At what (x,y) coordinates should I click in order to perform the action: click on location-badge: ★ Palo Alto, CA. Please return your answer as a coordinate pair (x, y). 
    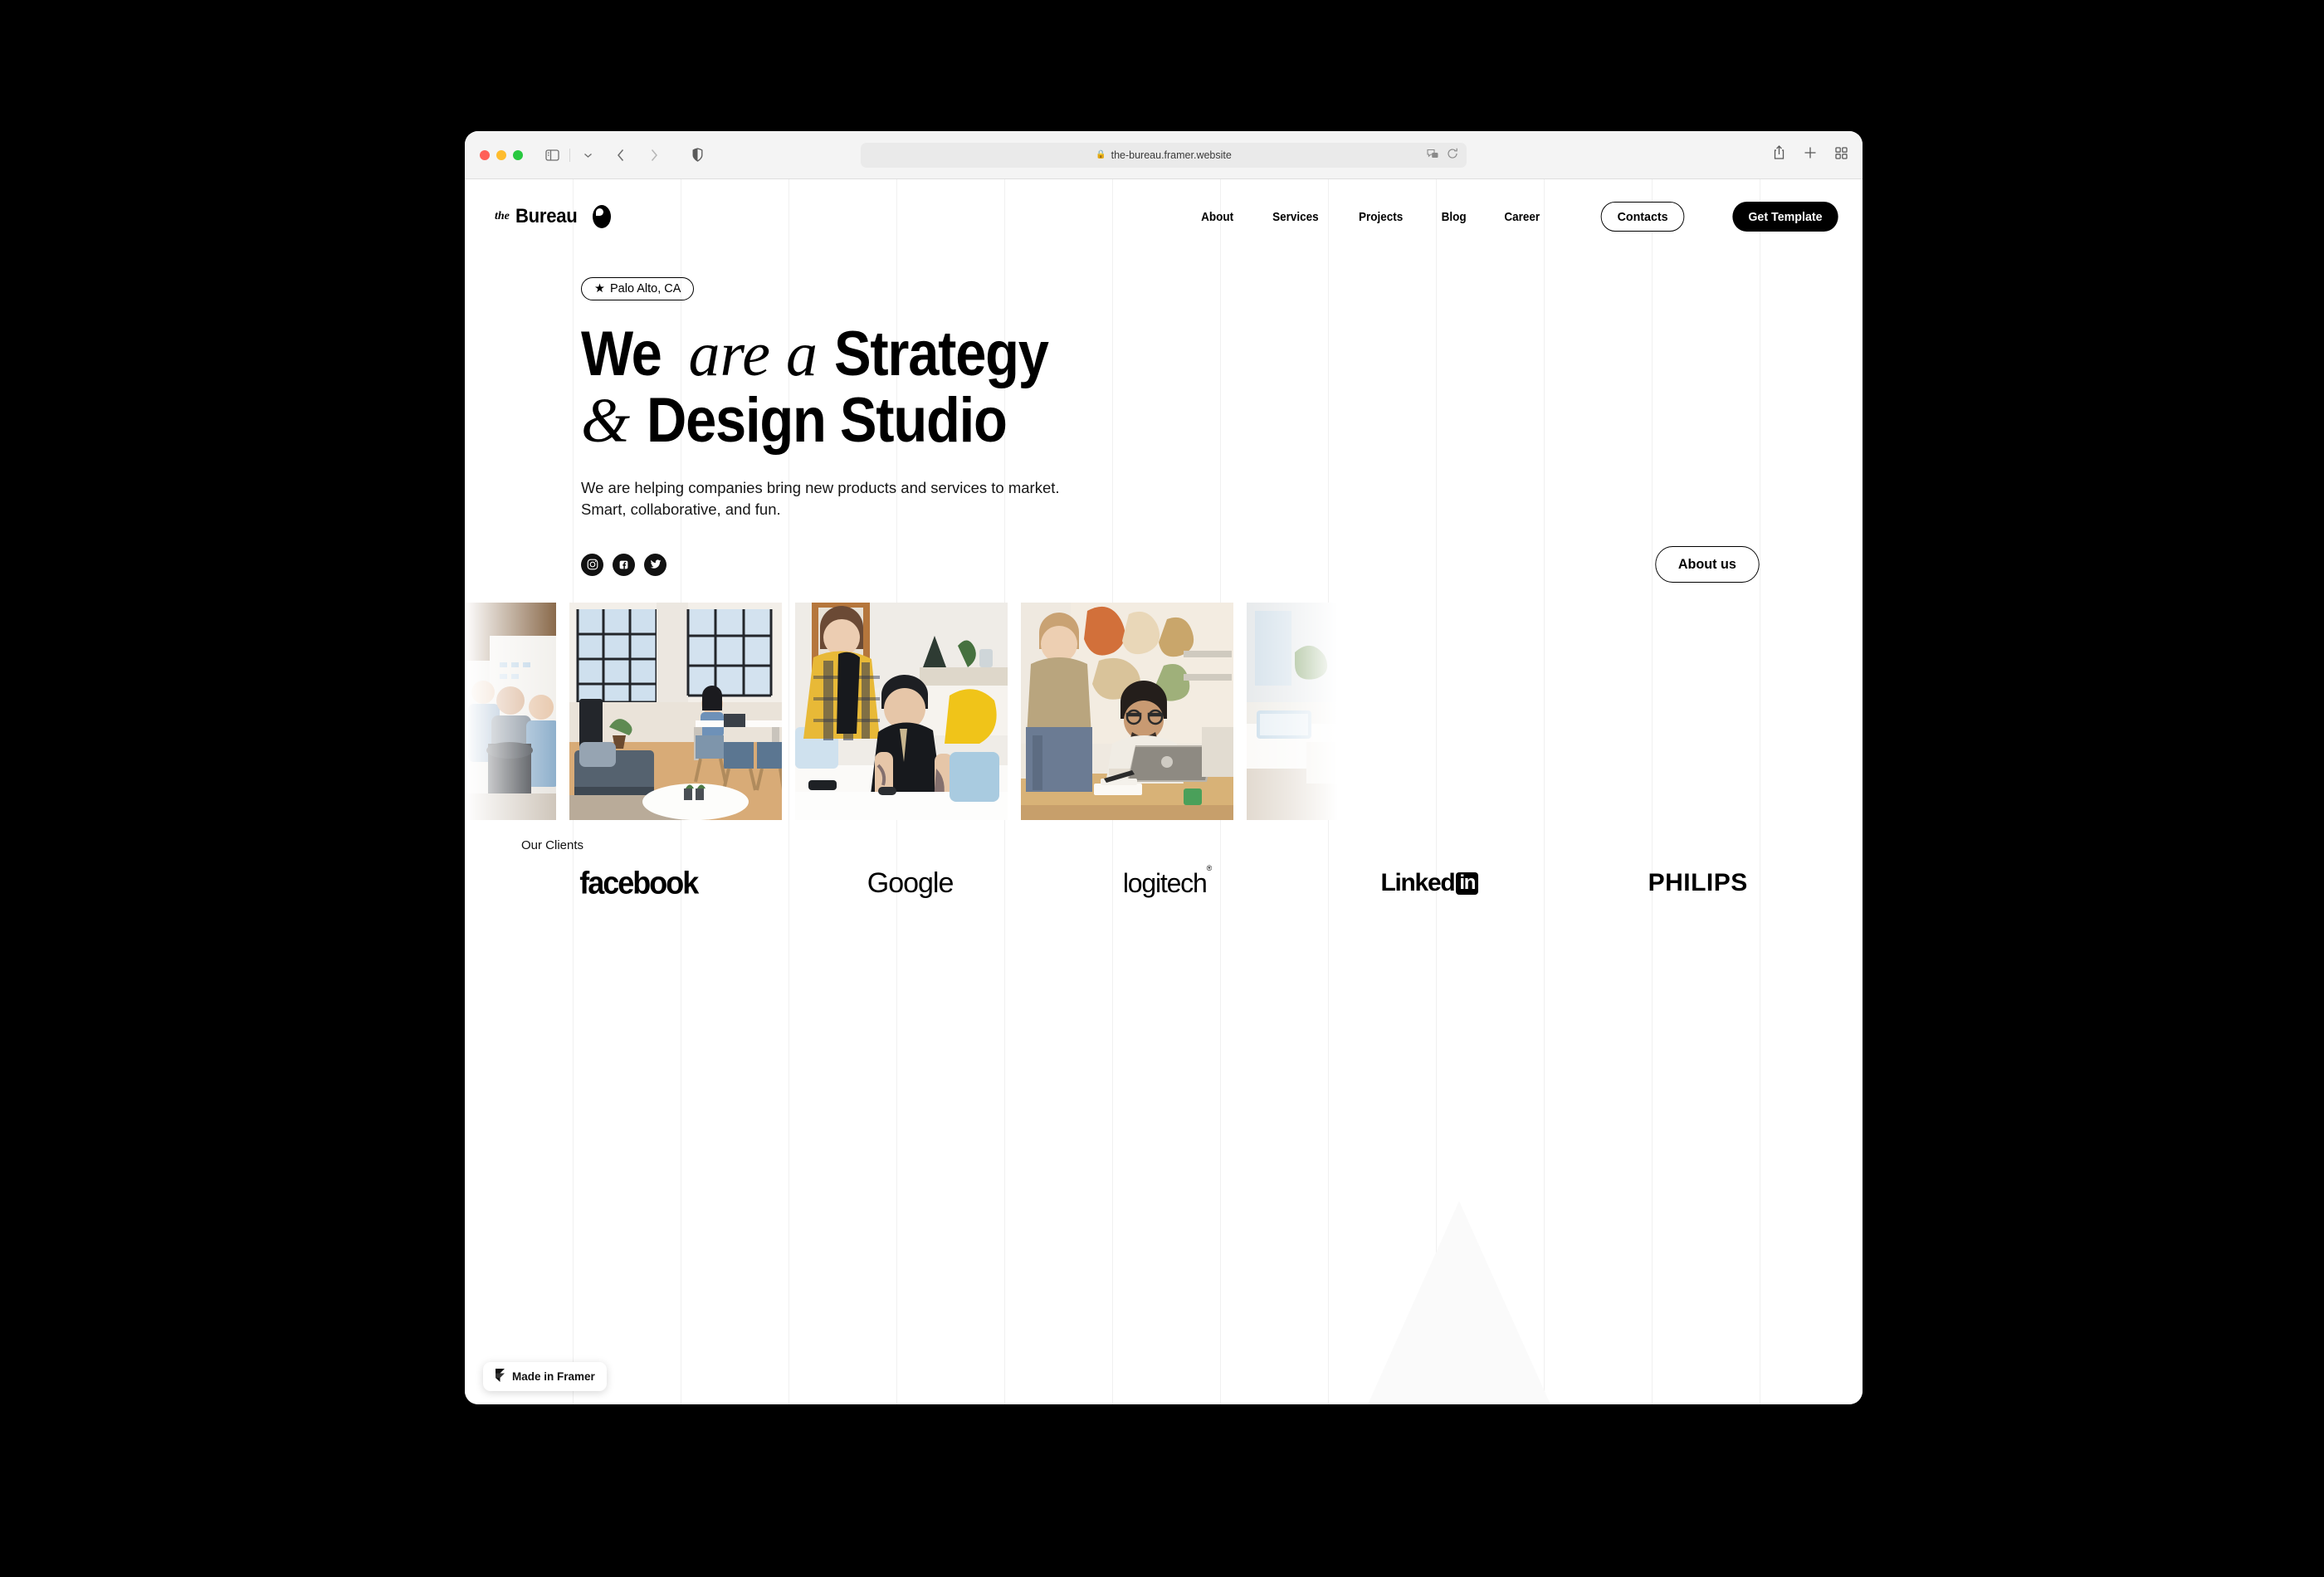
    Looking at the image, I should click on (638, 288).